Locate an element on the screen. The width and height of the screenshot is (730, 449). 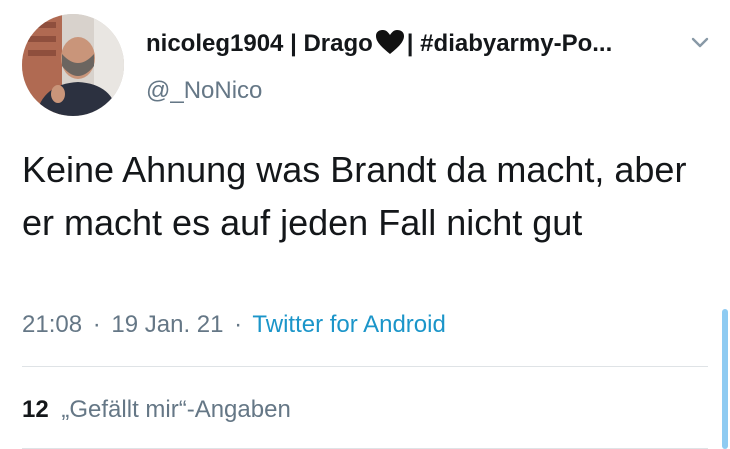
tweet-source-link: Twitter for Android is located at coordinates (348, 324).